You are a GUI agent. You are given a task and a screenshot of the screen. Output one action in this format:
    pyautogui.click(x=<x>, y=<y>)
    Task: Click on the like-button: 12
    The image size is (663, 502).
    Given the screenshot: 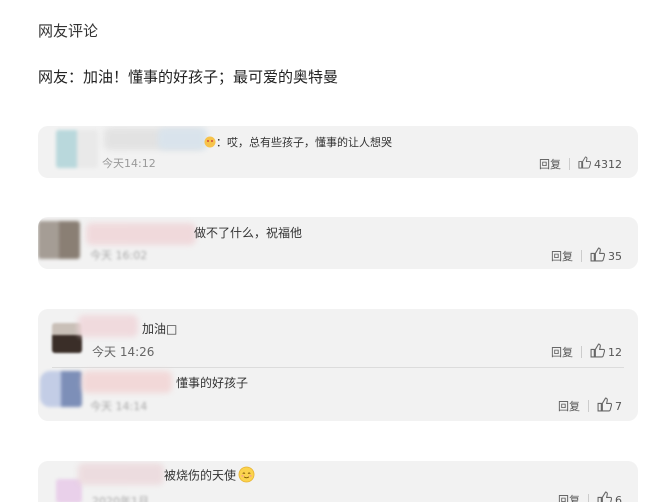 What is the action you would take?
    pyautogui.click(x=606, y=352)
    